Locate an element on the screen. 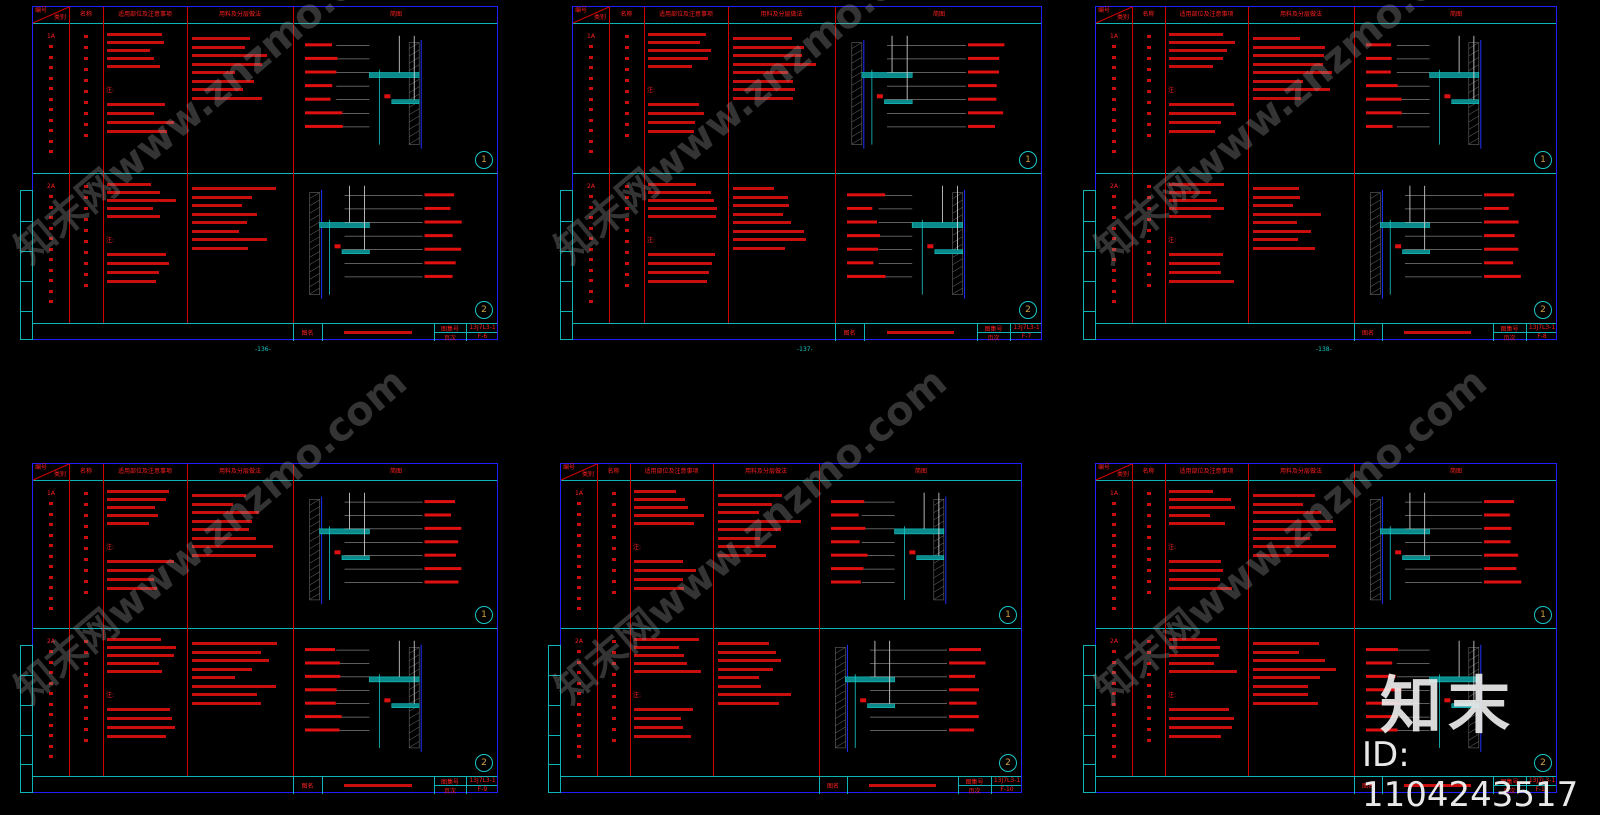 This screenshot has width=1600, height=815. header-code: 编号 is located at coordinates (569, 467).